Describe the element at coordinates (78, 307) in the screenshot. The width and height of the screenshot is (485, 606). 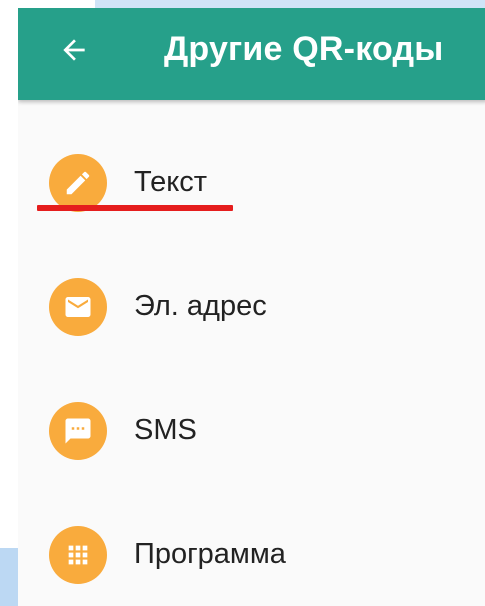
I see `envelope-icon` at that location.